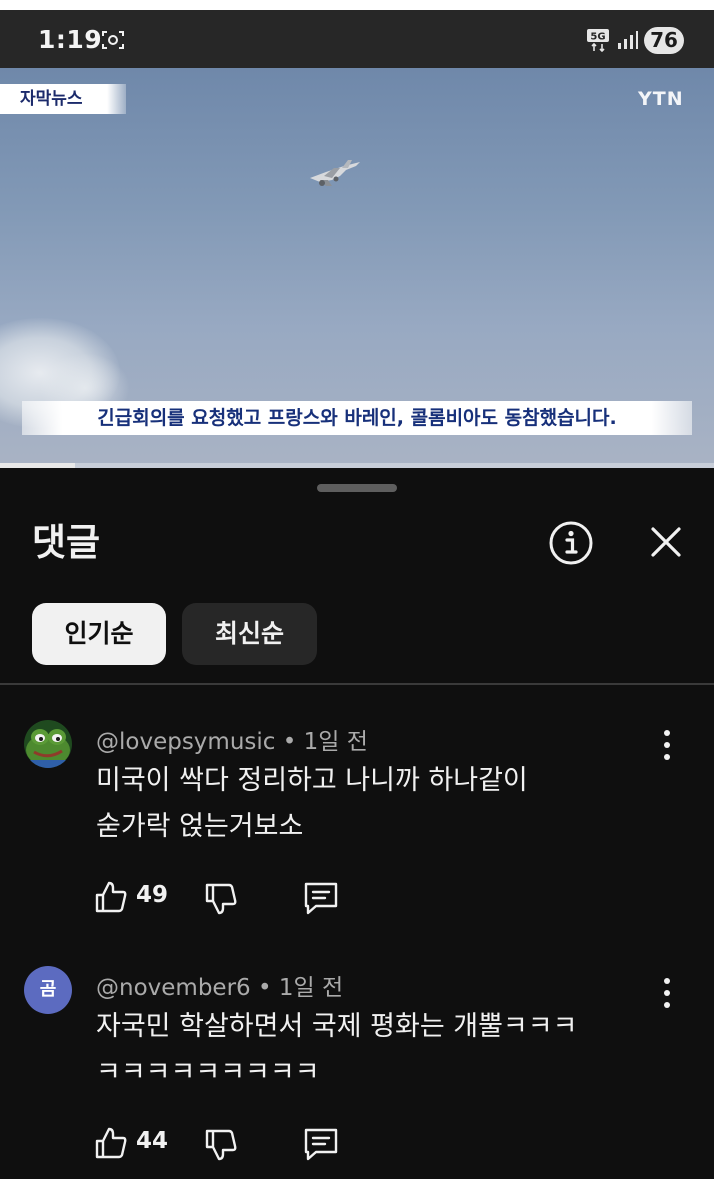 This screenshot has height=1179, width=714. I want to click on video-subtitle: 긴급회의를 요청했고 프랑스와 바레인, 콜롬비아도 동참했습니다., so click(357, 418).